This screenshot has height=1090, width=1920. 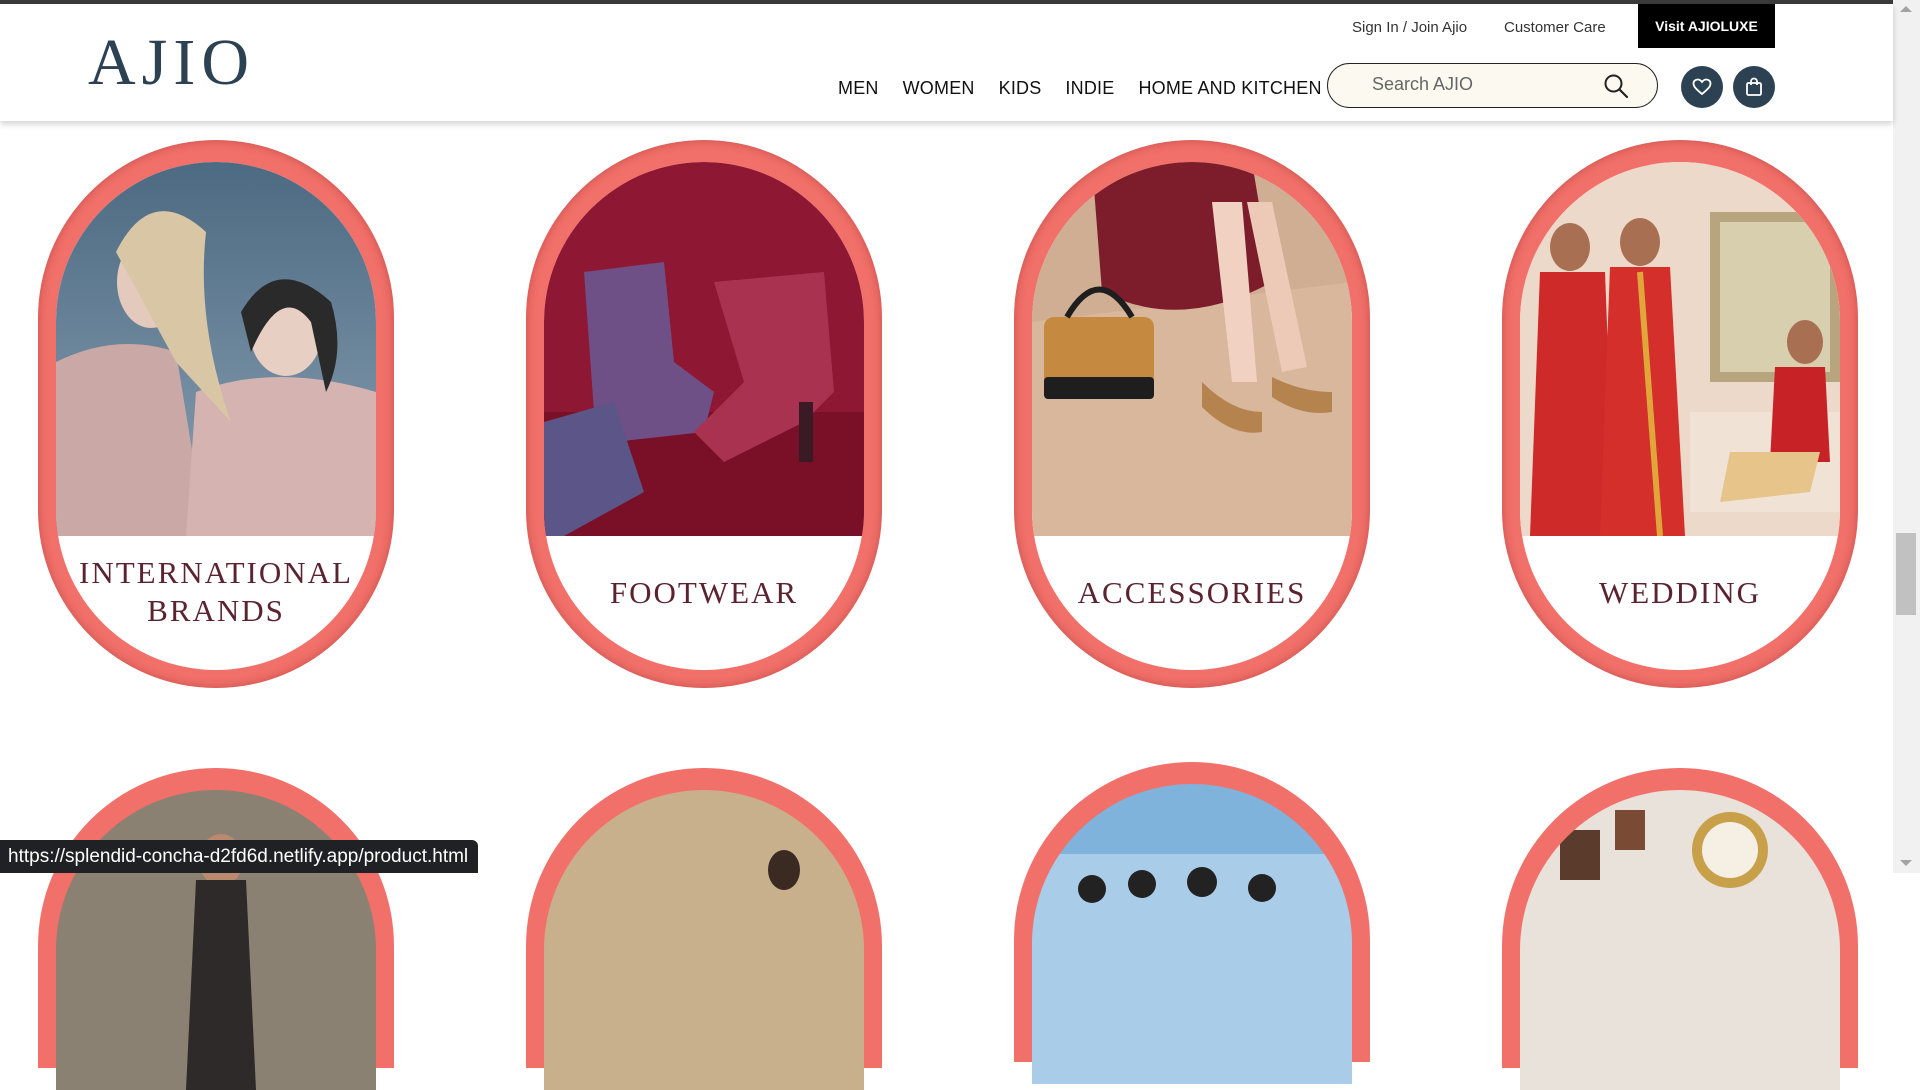 I want to click on category-wedding: WEDDING, so click(x=1680, y=414).